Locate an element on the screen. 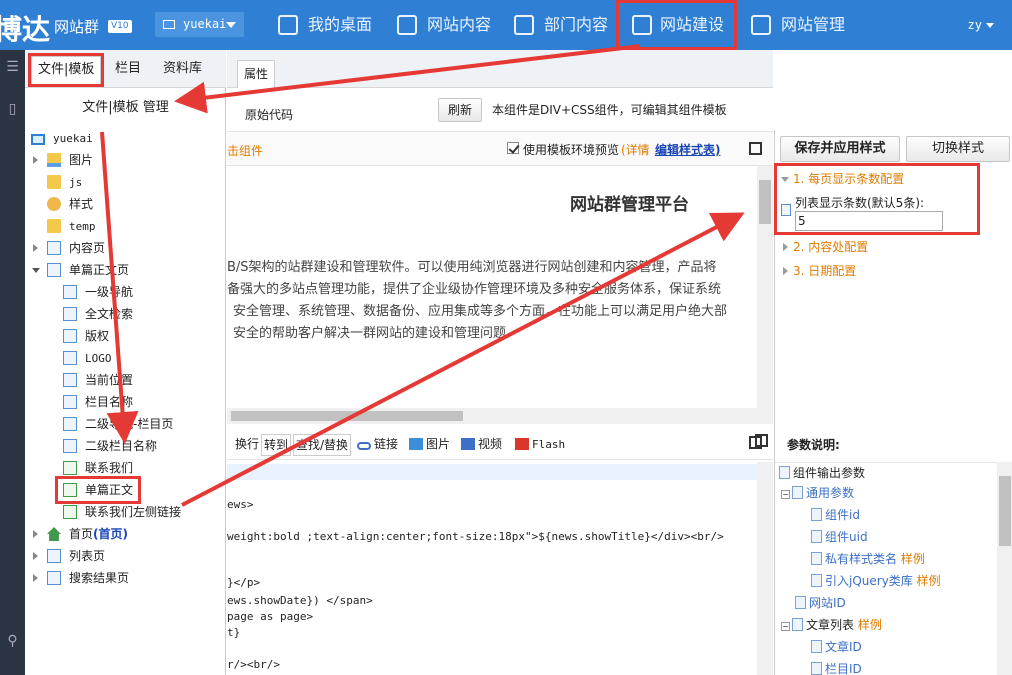 The height and width of the screenshot is (675, 1012). section-content: 2. 内容处配置 is located at coordinates (875, 247).